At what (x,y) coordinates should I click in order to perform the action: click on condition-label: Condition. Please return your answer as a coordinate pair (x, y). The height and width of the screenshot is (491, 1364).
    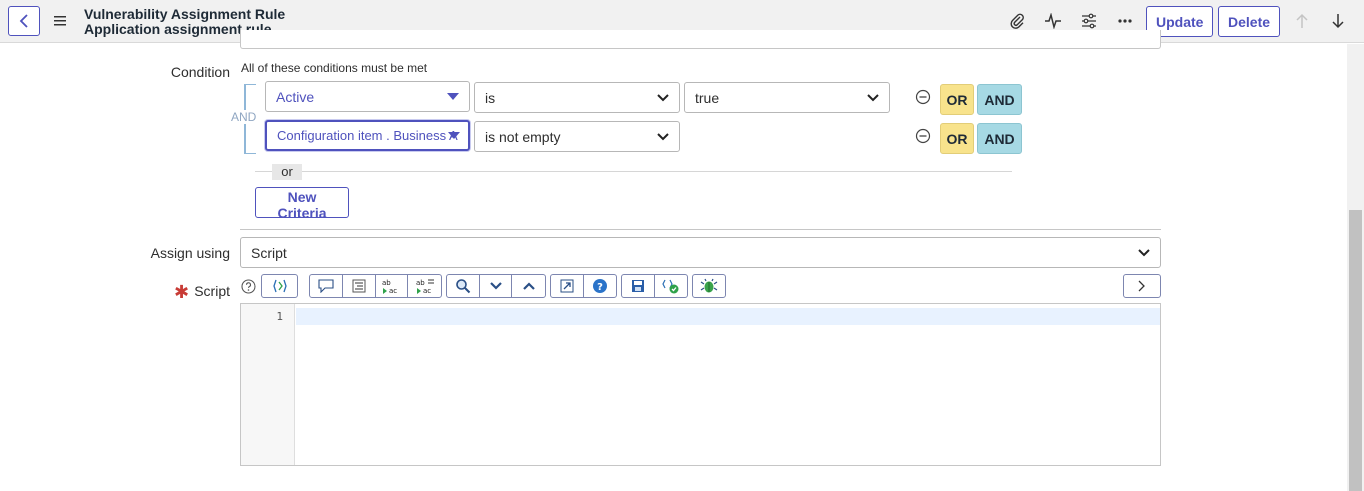
    Looking at the image, I should click on (200, 72).